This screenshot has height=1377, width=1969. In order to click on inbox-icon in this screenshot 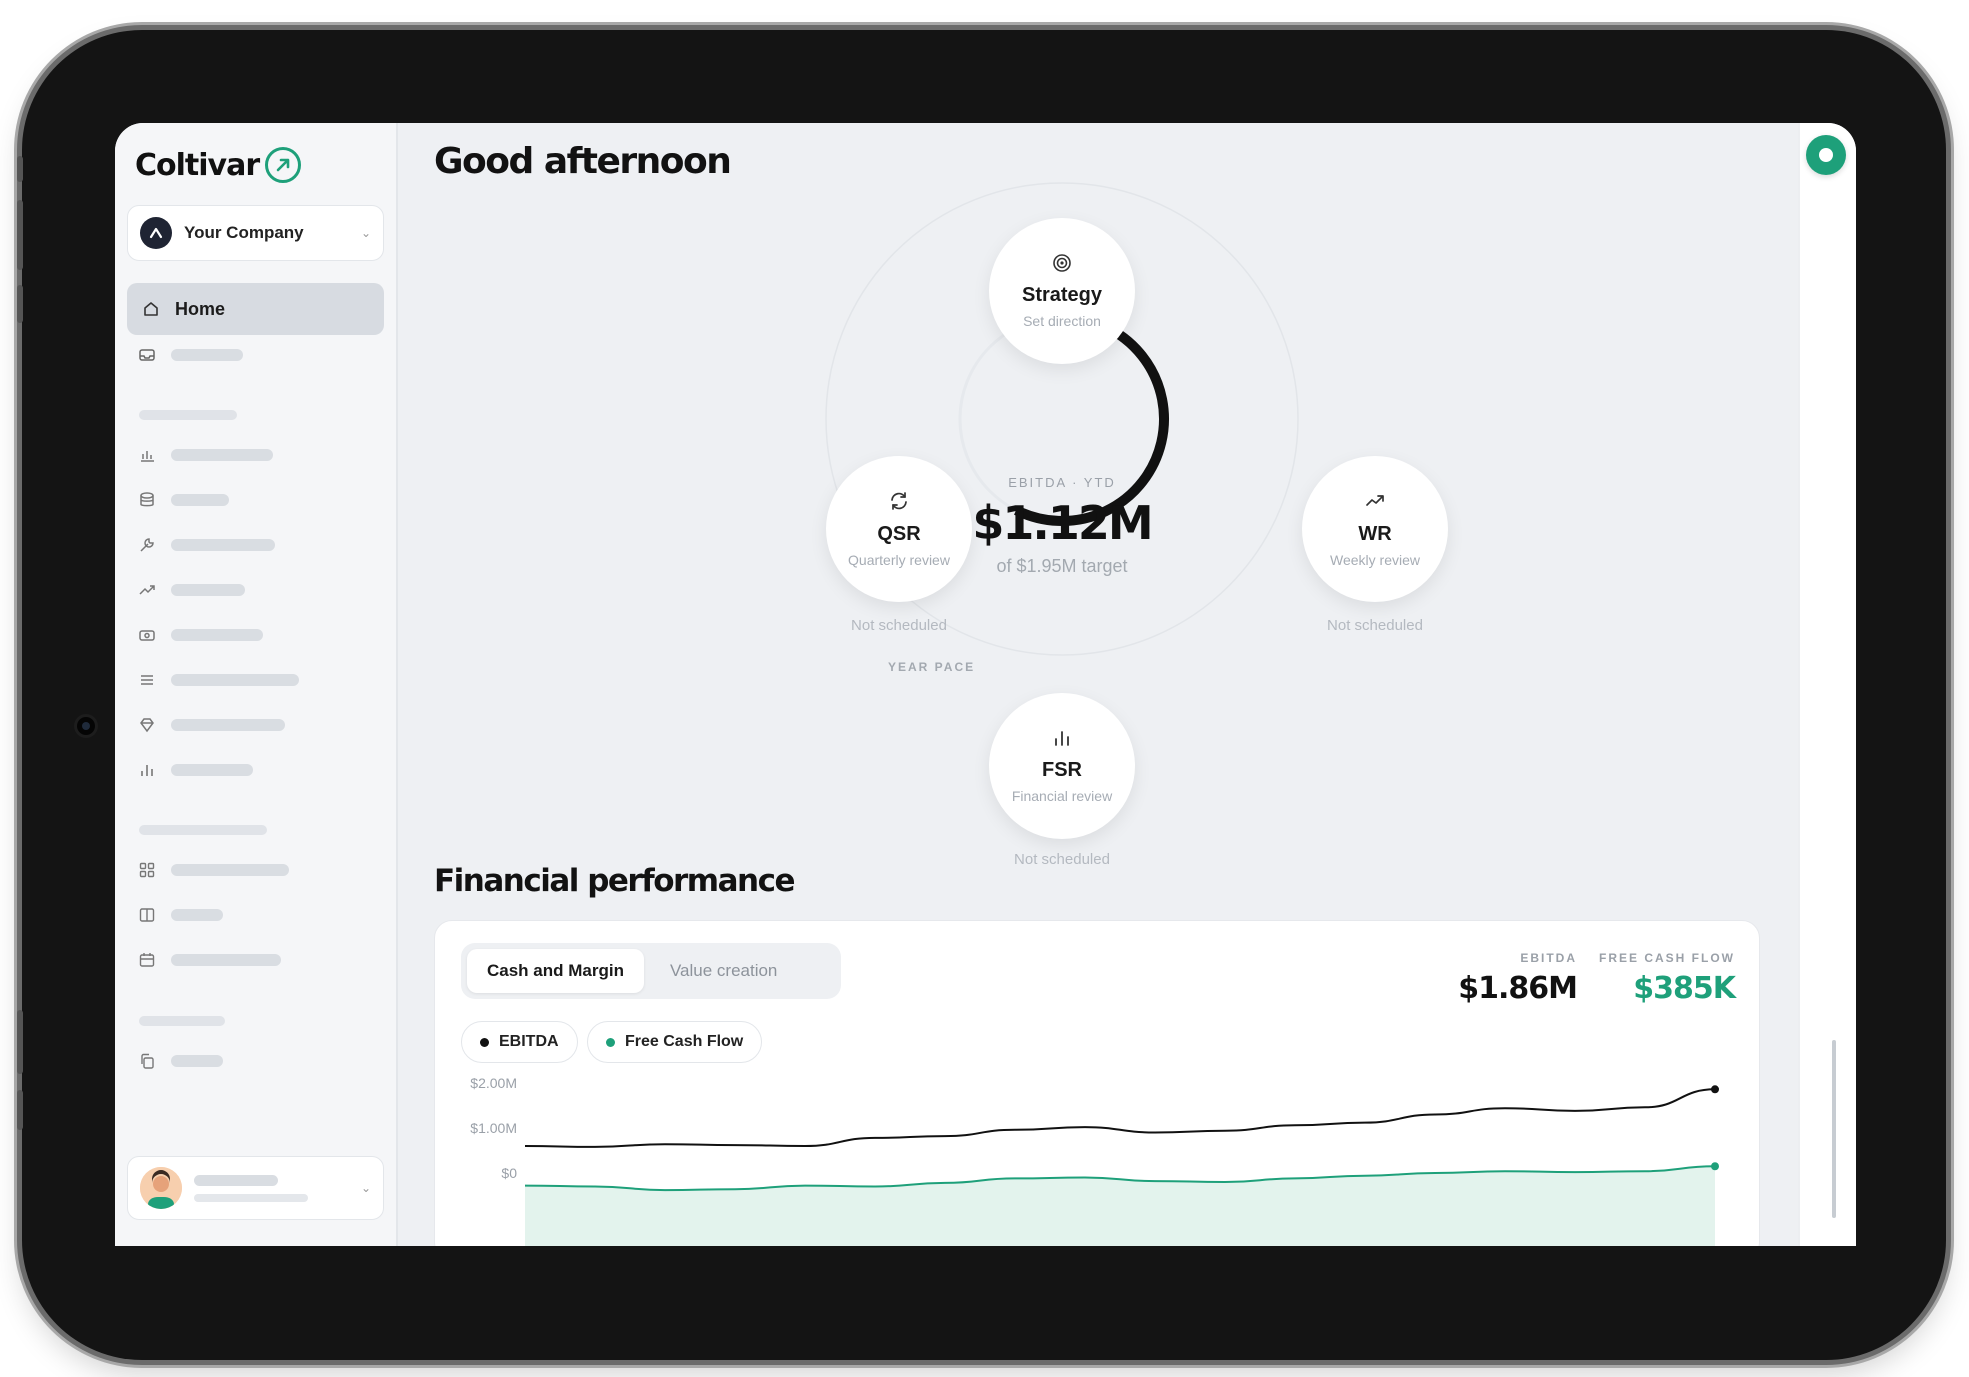, I will do `click(147, 355)`.